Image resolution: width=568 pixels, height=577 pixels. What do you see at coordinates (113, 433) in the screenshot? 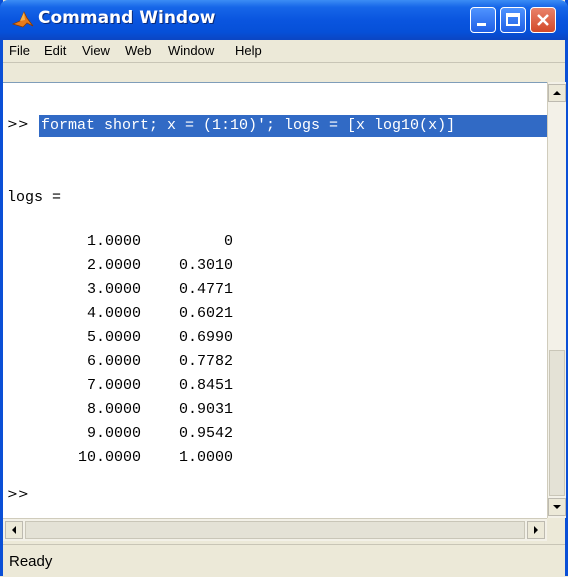
I see `x-value: 9.0000` at bounding box center [113, 433].